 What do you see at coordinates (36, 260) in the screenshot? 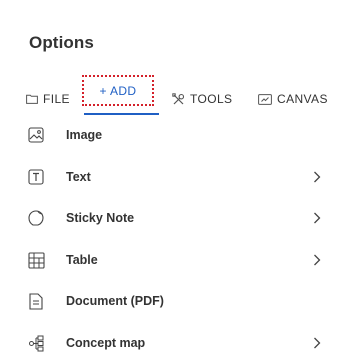
I see `table-icon` at bounding box center [36, 260].